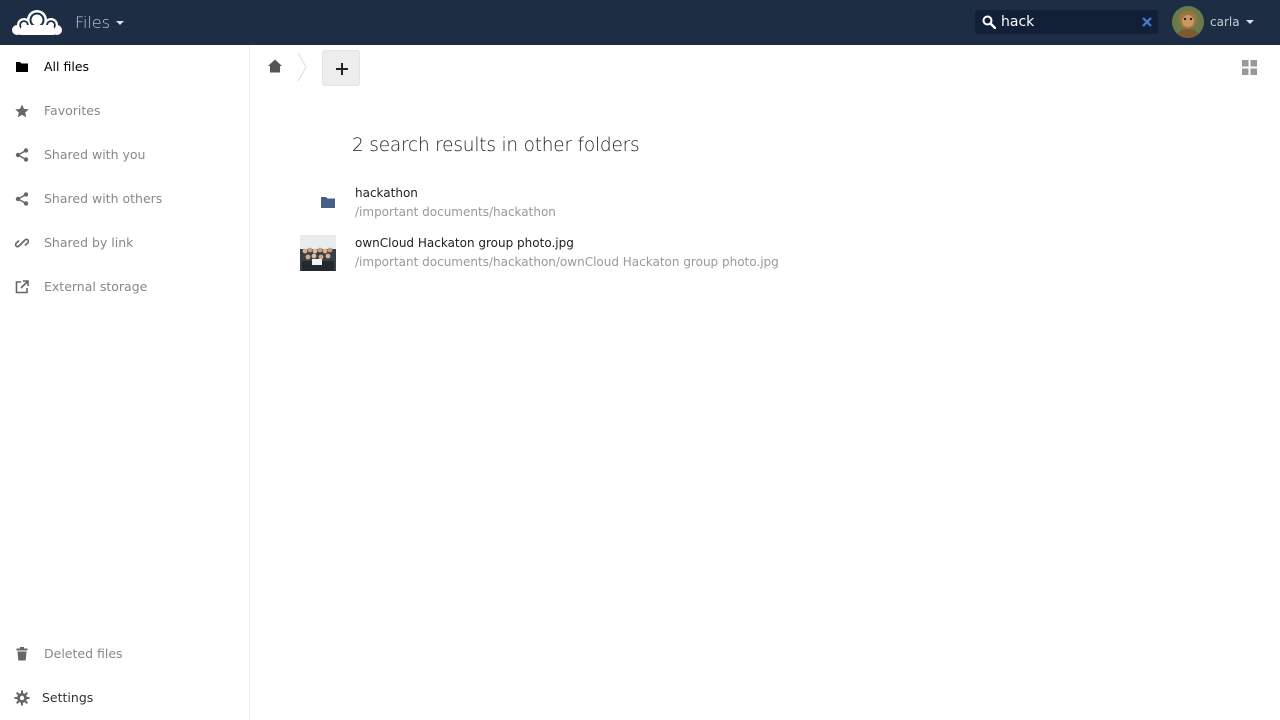 Image resolution: width=1280 pixels, height=720 pixels. What do you see at coordinates (124, 654) in the screenshot?
I see `sidebar-item-deleted-files: Deleted files` at bounding box center [124, 654].